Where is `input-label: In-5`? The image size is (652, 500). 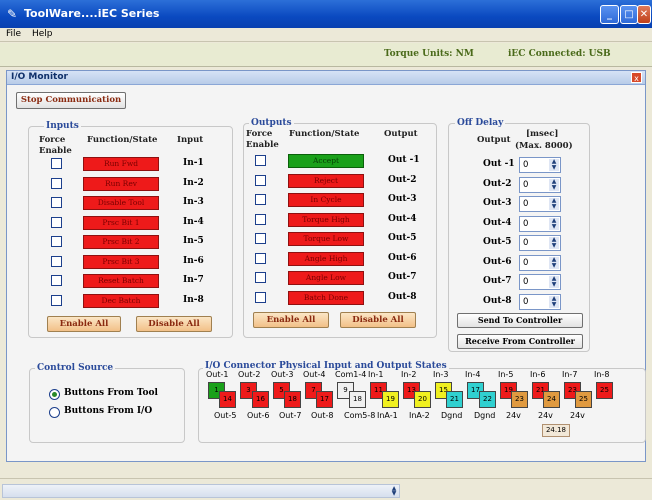
input-label: In-5 is located at coordinates (193, 241).